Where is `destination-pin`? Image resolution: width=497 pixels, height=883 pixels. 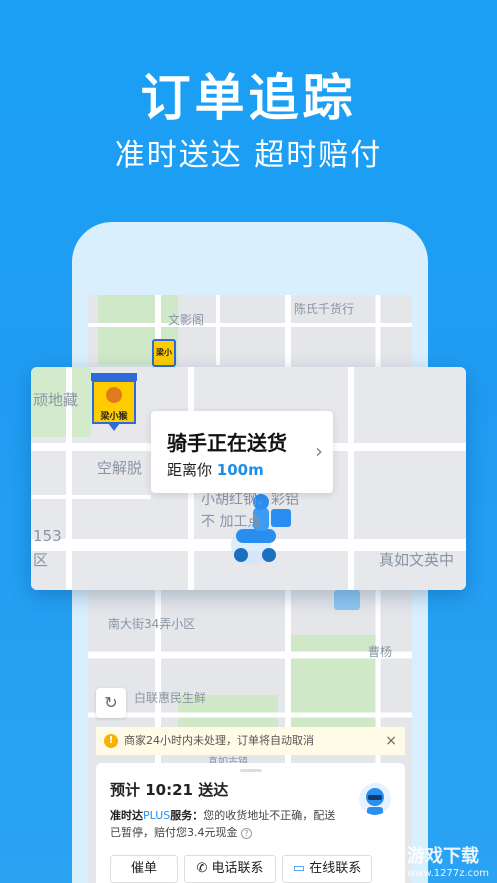
destination-pin is located at coordinates (347, 600).